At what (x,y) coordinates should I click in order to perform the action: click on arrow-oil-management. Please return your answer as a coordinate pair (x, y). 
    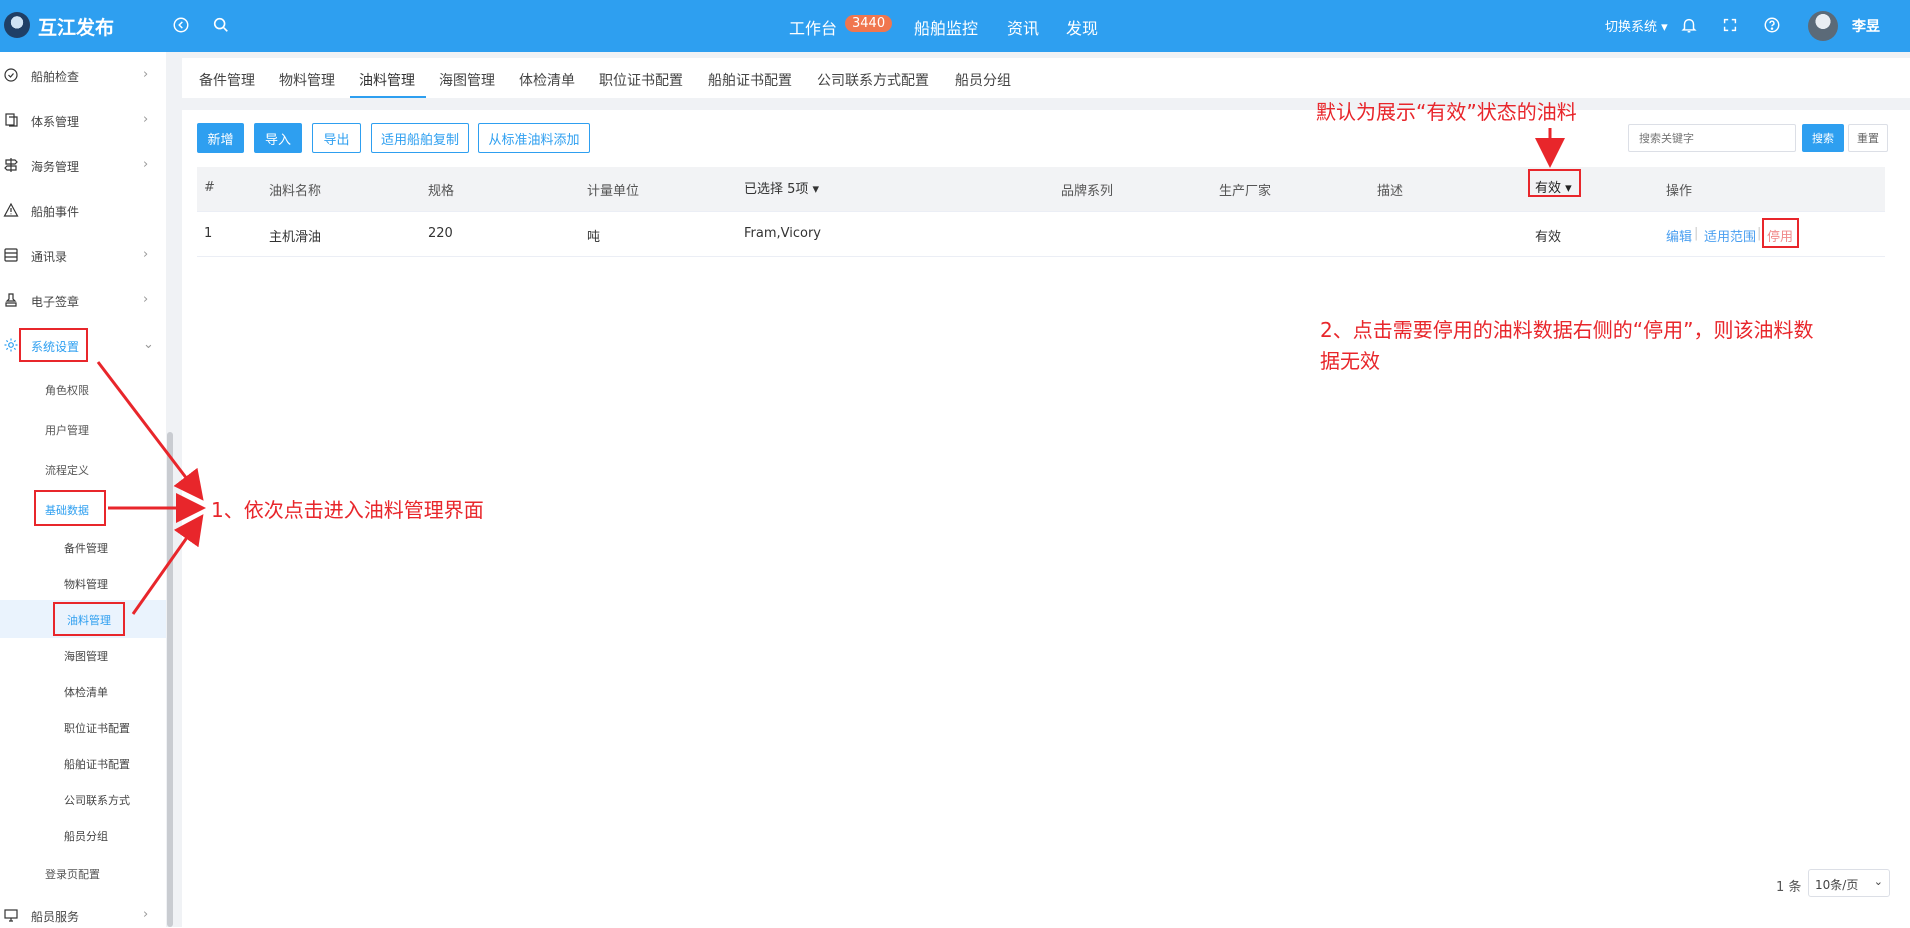
    Looking at the image, I should click on (167, 564).